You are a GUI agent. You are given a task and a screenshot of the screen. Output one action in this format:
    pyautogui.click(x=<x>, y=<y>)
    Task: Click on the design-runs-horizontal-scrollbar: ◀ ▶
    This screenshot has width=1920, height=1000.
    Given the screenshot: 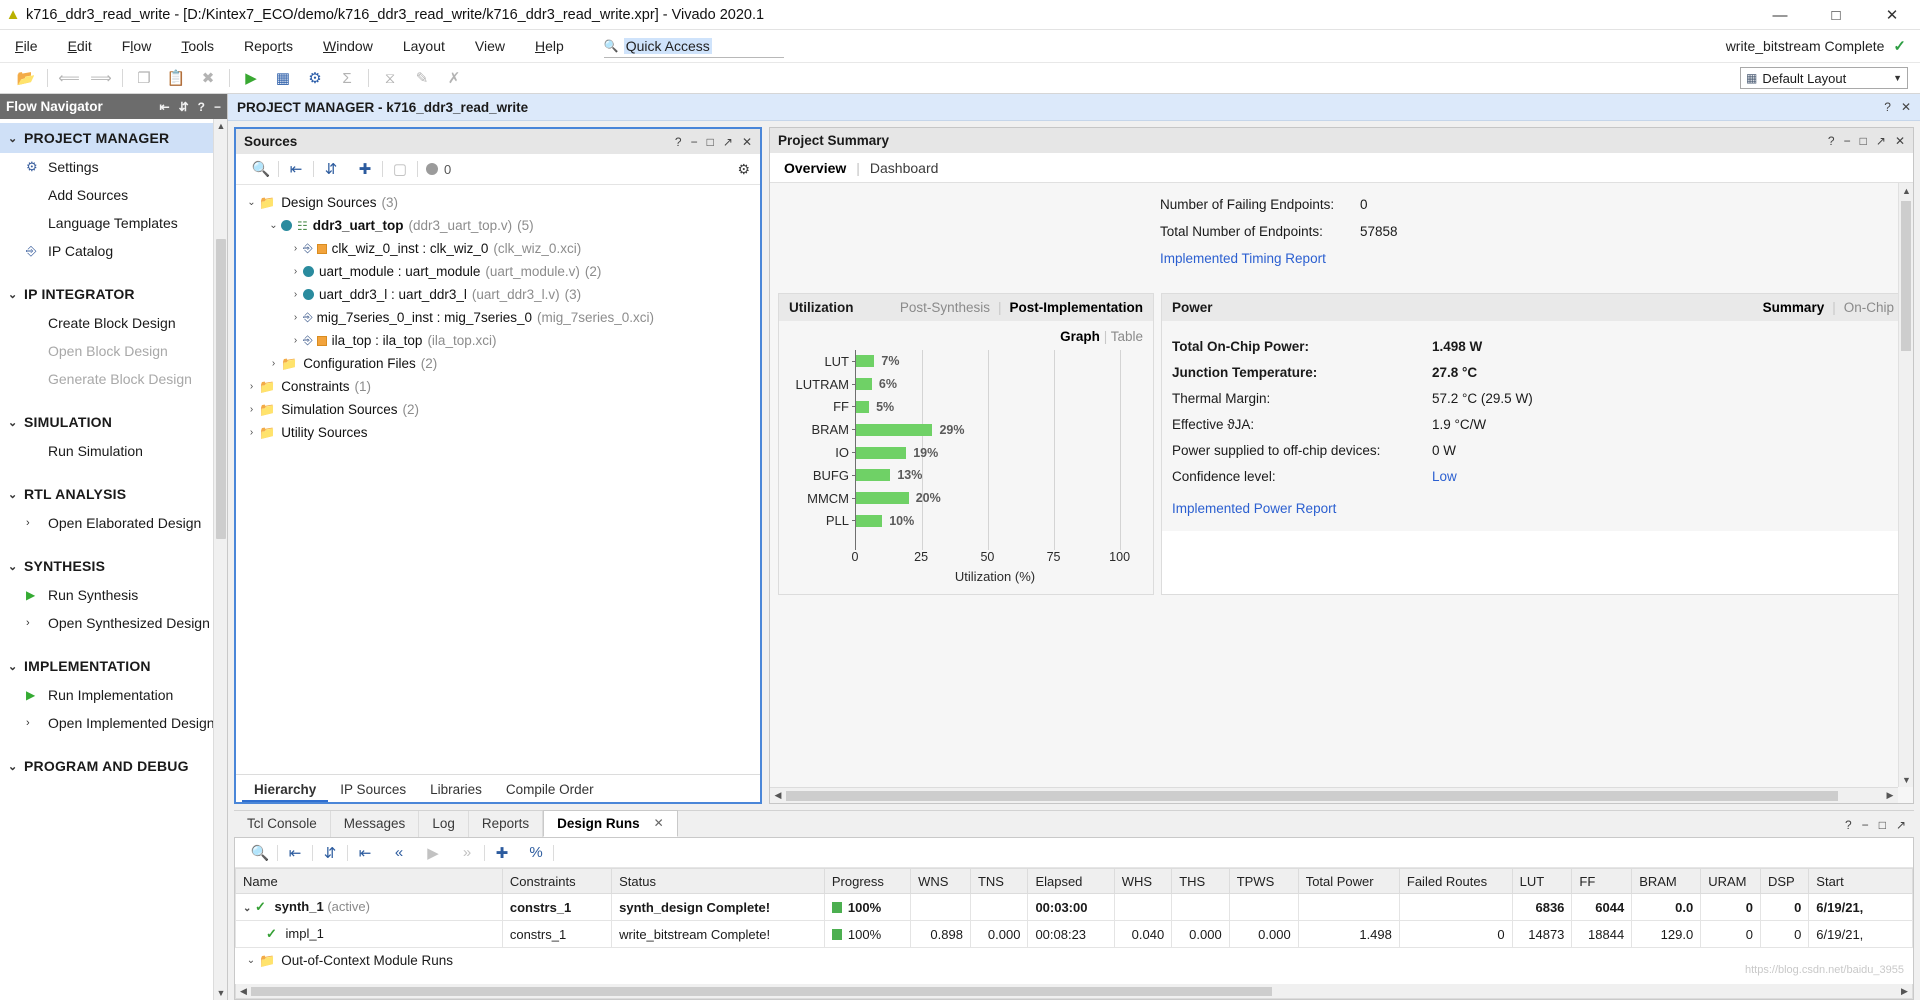 What is the action you would take?
    pyautogui.click(x=1074, y=991)
    